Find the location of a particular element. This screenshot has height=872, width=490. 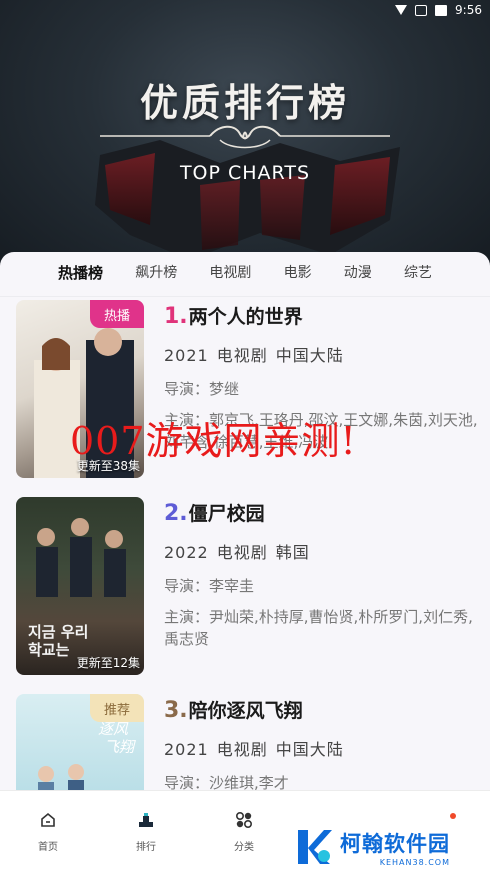

poster-title-text: 학교는 is located at coordinates (49, 650).